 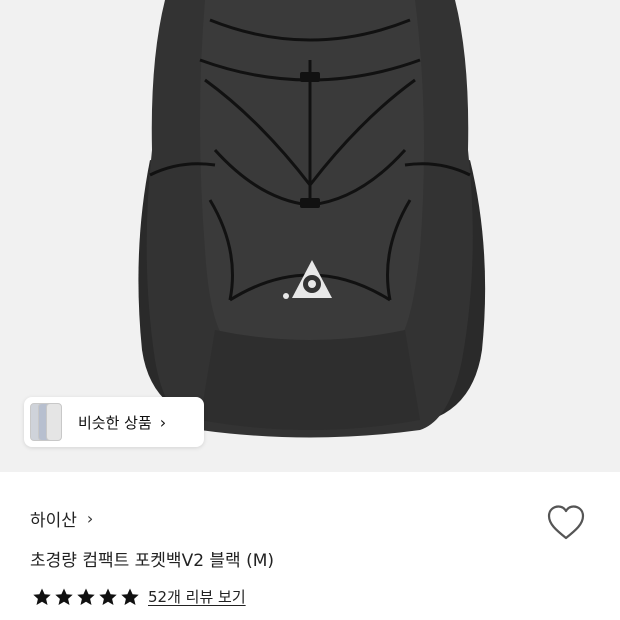 What do you see at coordinates (152, 561) in the screenshot?
I see `product-title: 초경량 컴팩트 포켓백V2 블랙 (M)` at bounding box center [152, 561].